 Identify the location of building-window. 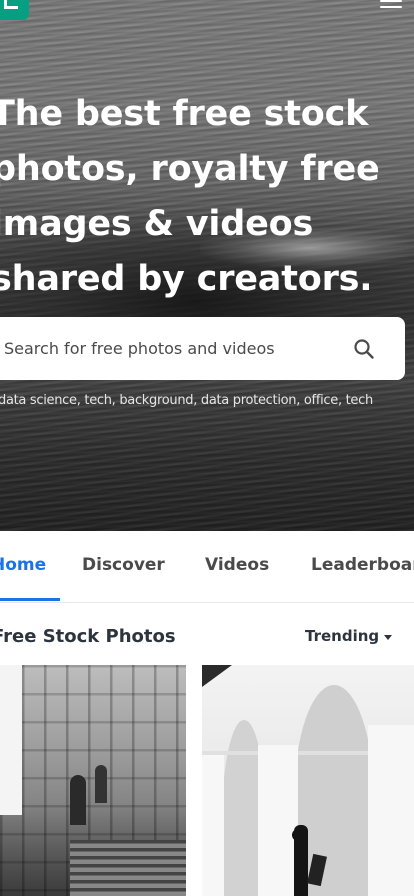
(101, 784).